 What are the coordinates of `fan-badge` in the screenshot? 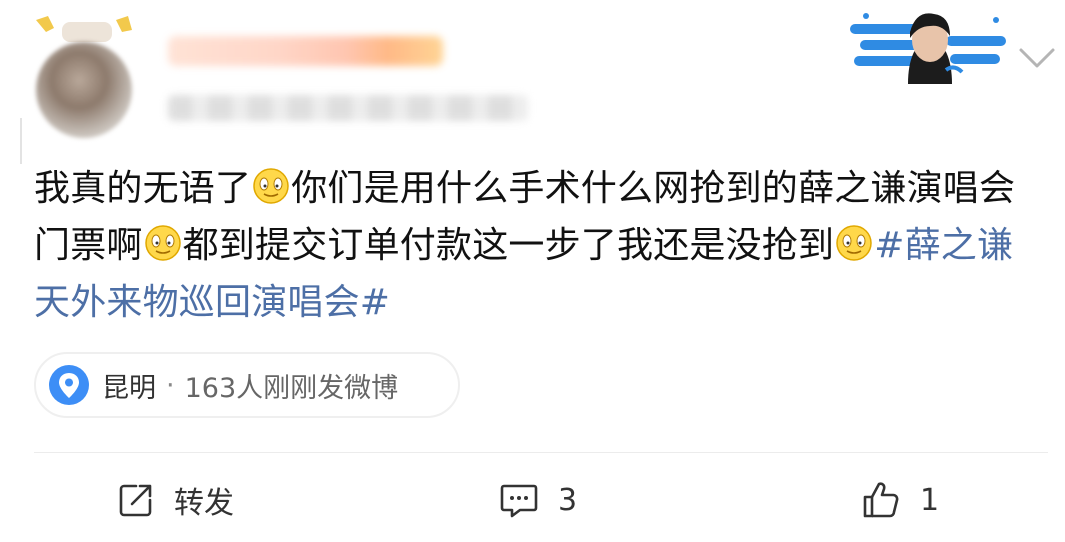 It's located at (928, 45).